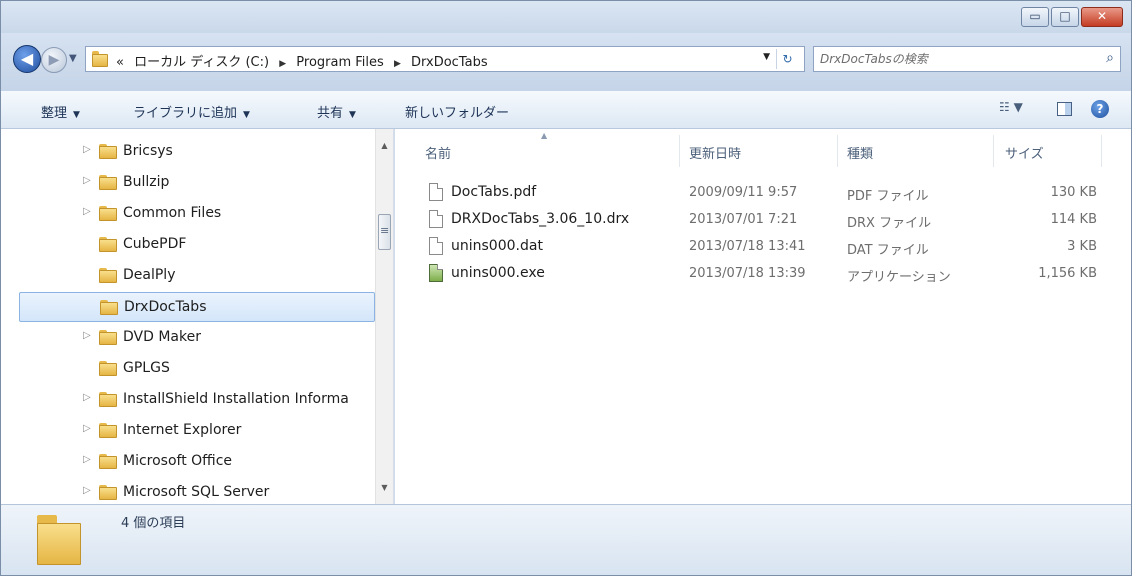  I want to click on tree-item-label: GPLGS, so click(146, 368).